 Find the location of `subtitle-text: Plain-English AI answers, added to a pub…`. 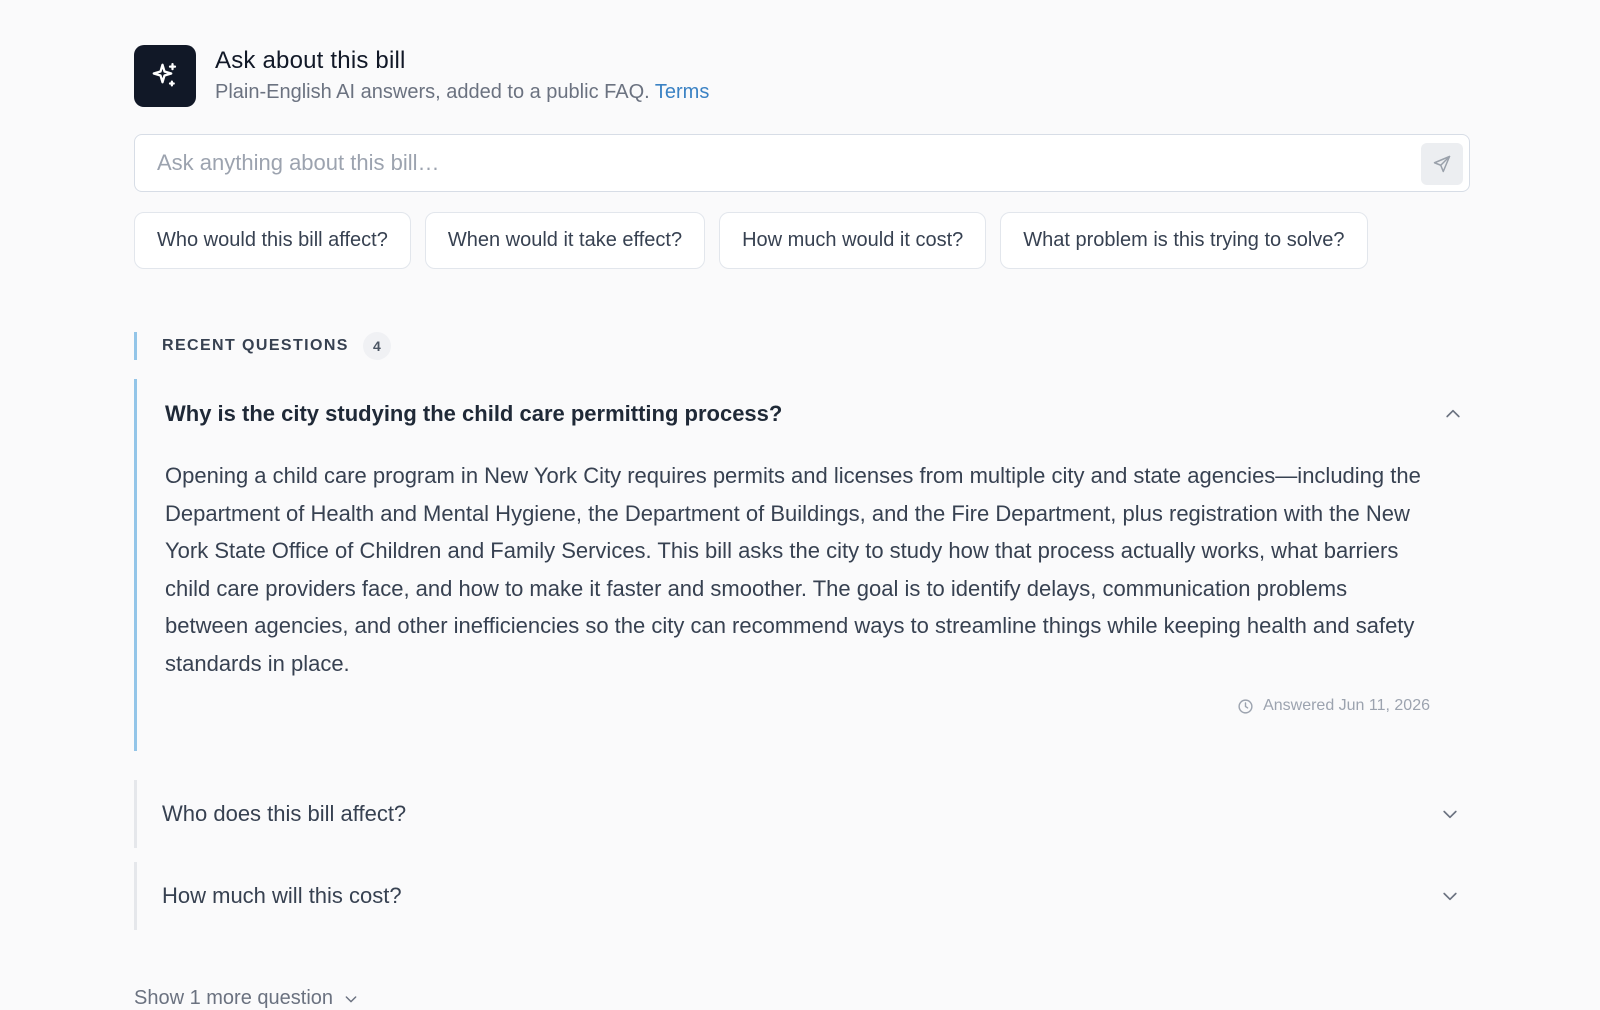

subtitle-text: Plain-English AI answers, added to a pub… is located at coordinates (432, 92).